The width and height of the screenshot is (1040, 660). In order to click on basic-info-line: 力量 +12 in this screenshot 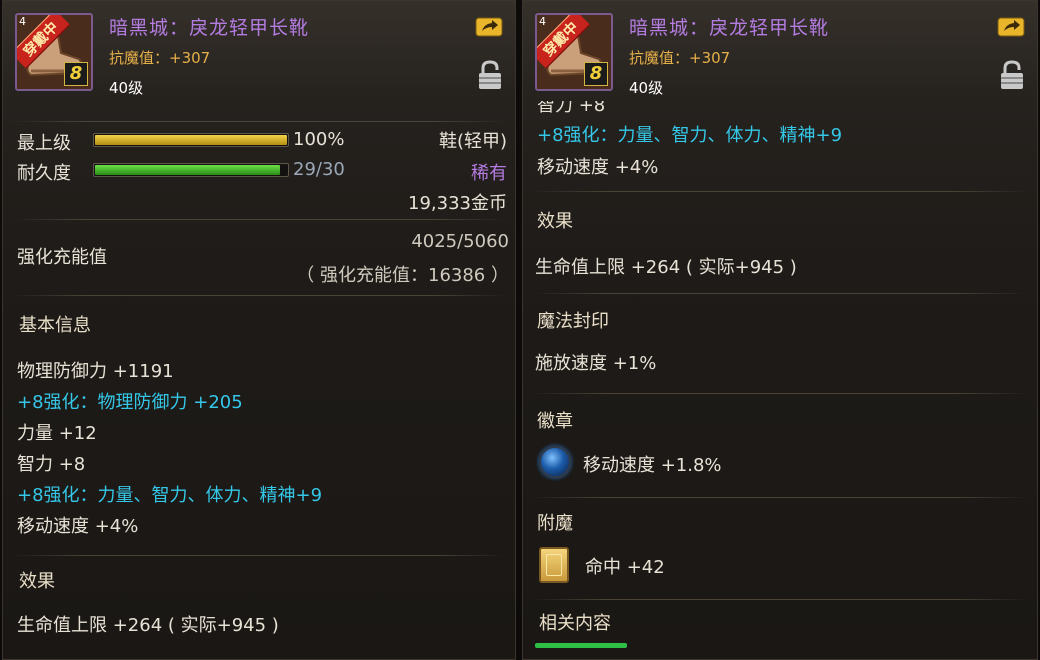, I will do `click(57, 433)`.